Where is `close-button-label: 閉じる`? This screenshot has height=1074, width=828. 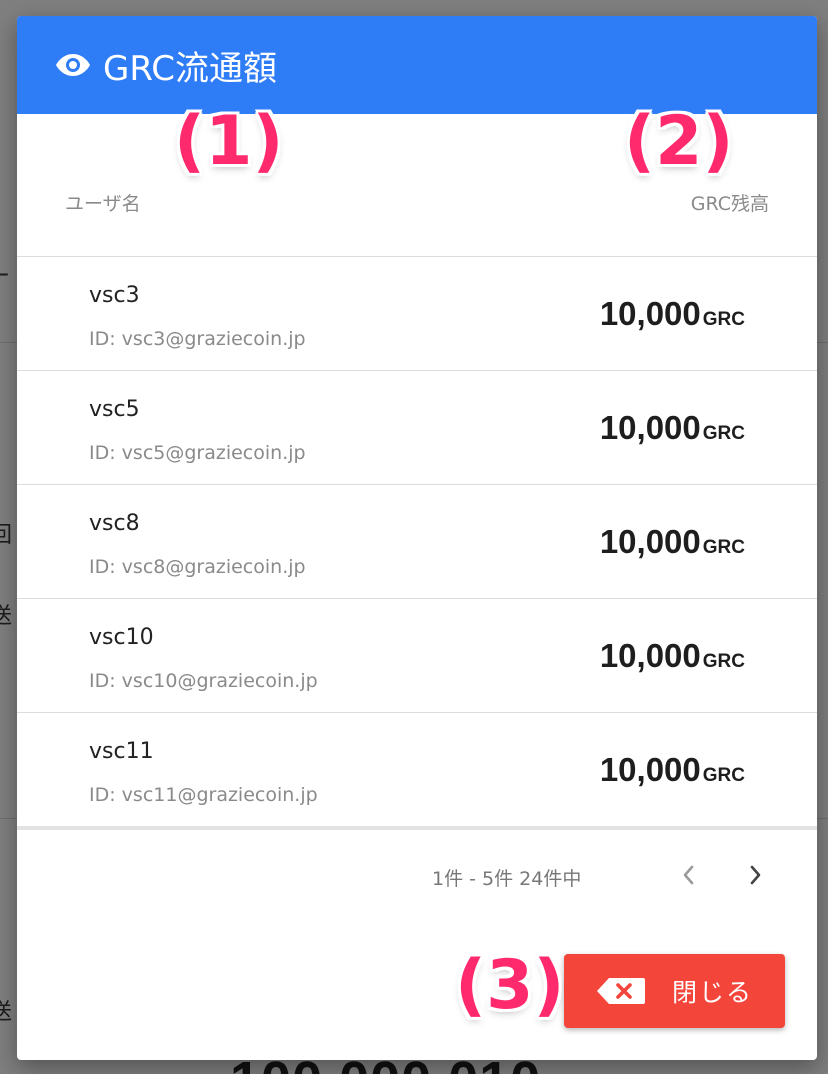
close-button-label: 閉じる is located at coordinates (712, 992).